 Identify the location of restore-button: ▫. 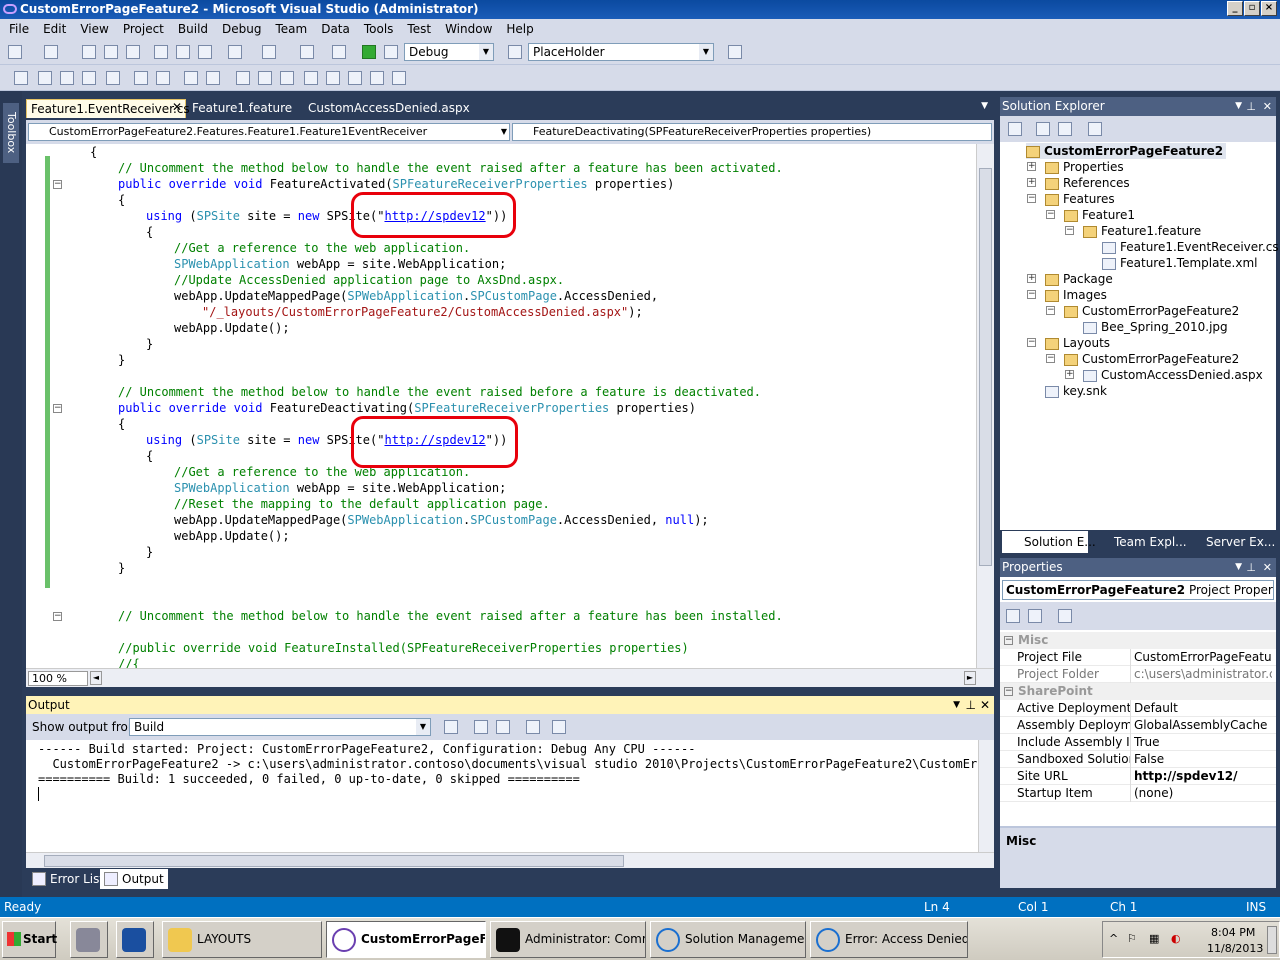
(1252, 8).